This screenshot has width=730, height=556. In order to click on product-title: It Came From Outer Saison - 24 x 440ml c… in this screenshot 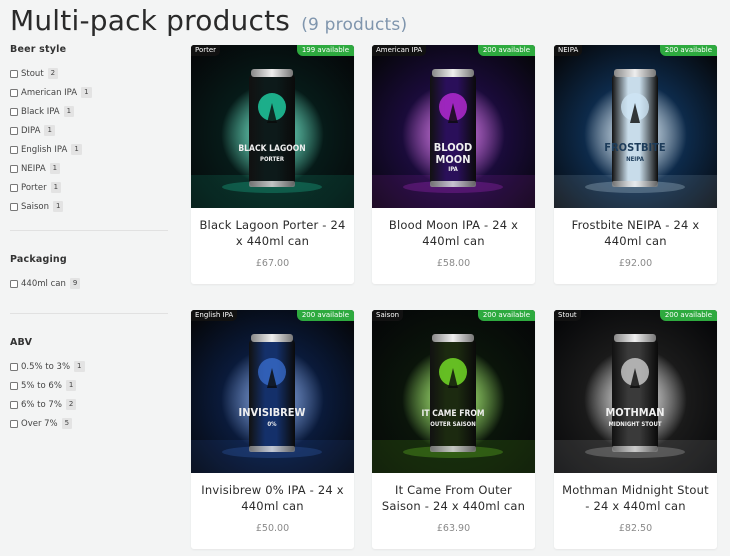, I will do `click(453, 493)`.